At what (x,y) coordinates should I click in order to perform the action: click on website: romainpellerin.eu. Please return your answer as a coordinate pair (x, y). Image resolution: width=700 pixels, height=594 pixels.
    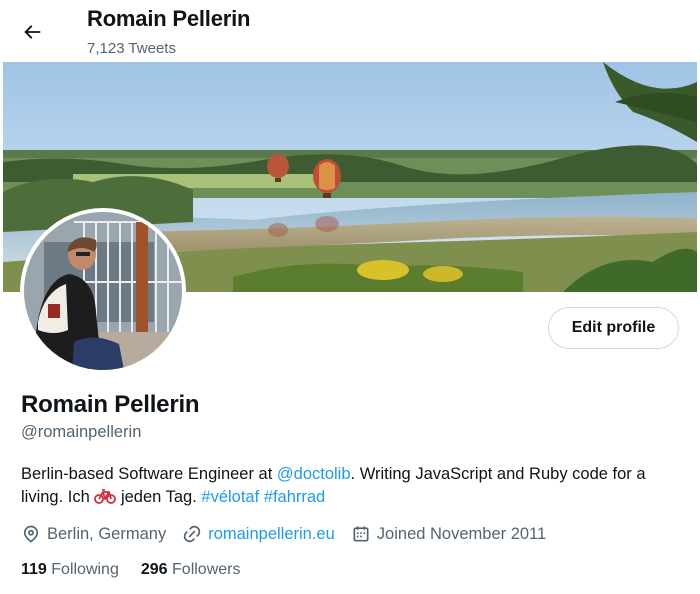
    Looking at the image, I should click on (258, 534).